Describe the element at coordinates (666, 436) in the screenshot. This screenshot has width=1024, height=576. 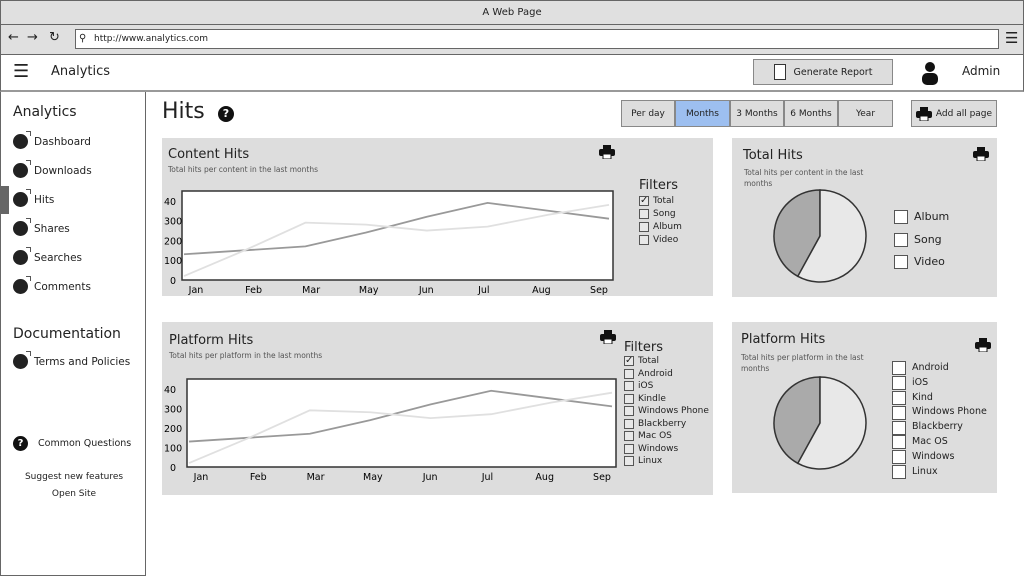
I see `filter-mac-os: Mac OS` at that location.